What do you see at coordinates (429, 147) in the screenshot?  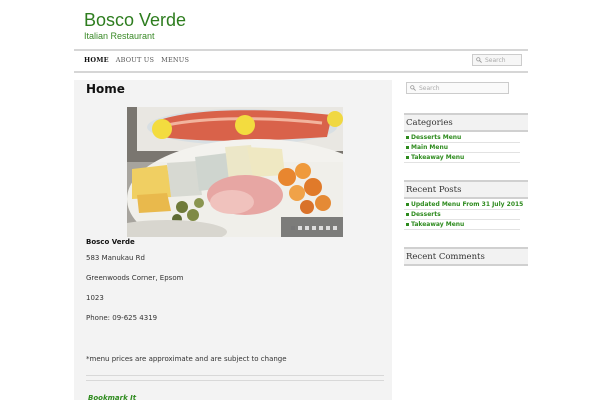 I see `category-link: Main Menu` at bounding box center [429, 147].